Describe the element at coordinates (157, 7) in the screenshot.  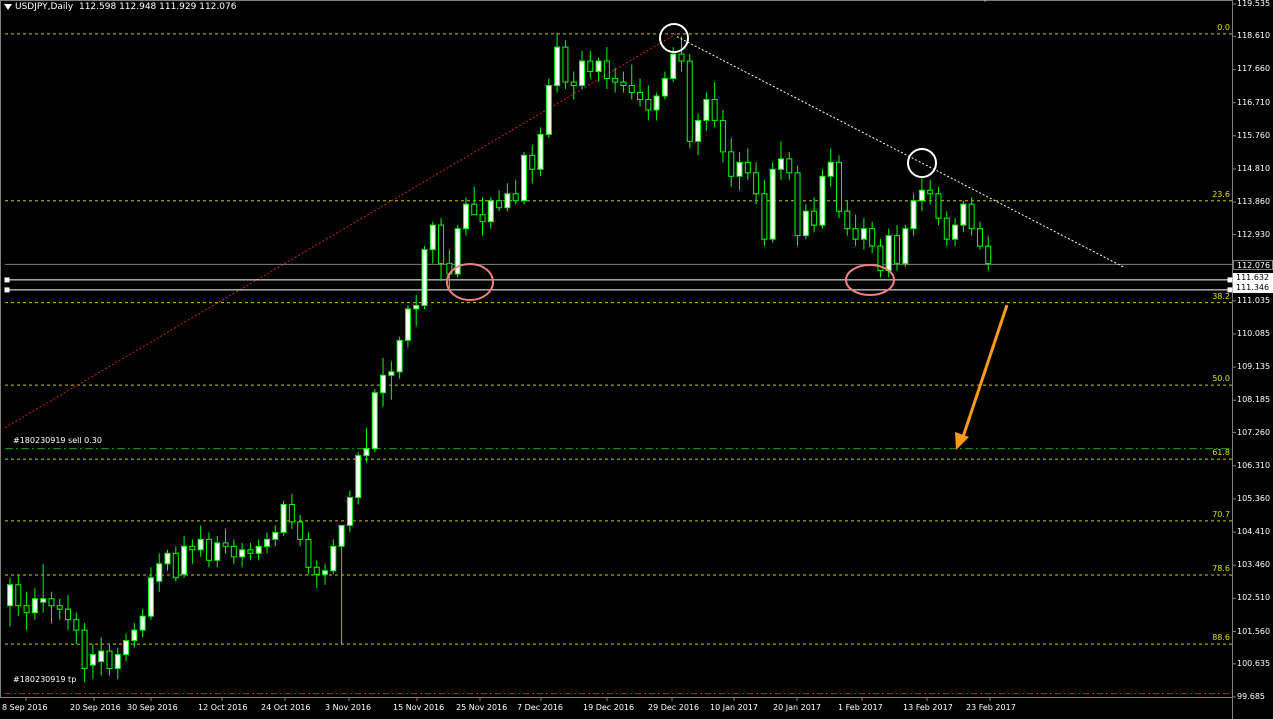
I see `ohlc-values: 112.598 112.948 111.929 112.076` at that location.